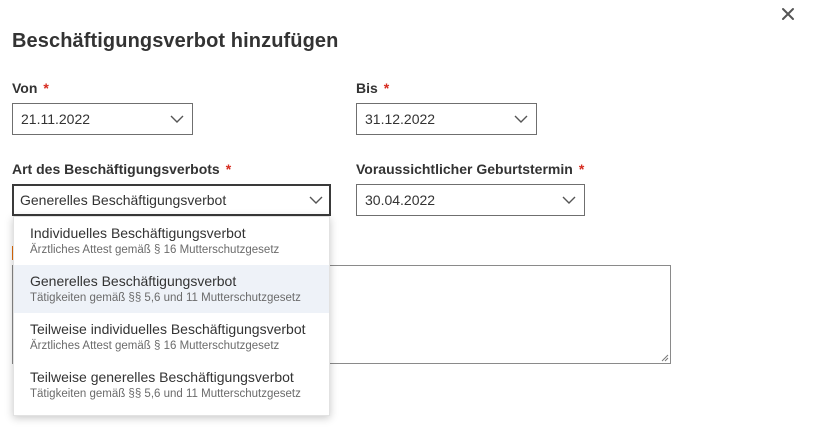  I want to click on art-label: Art des Beschäftigungsverbots *, so click(121, 169).